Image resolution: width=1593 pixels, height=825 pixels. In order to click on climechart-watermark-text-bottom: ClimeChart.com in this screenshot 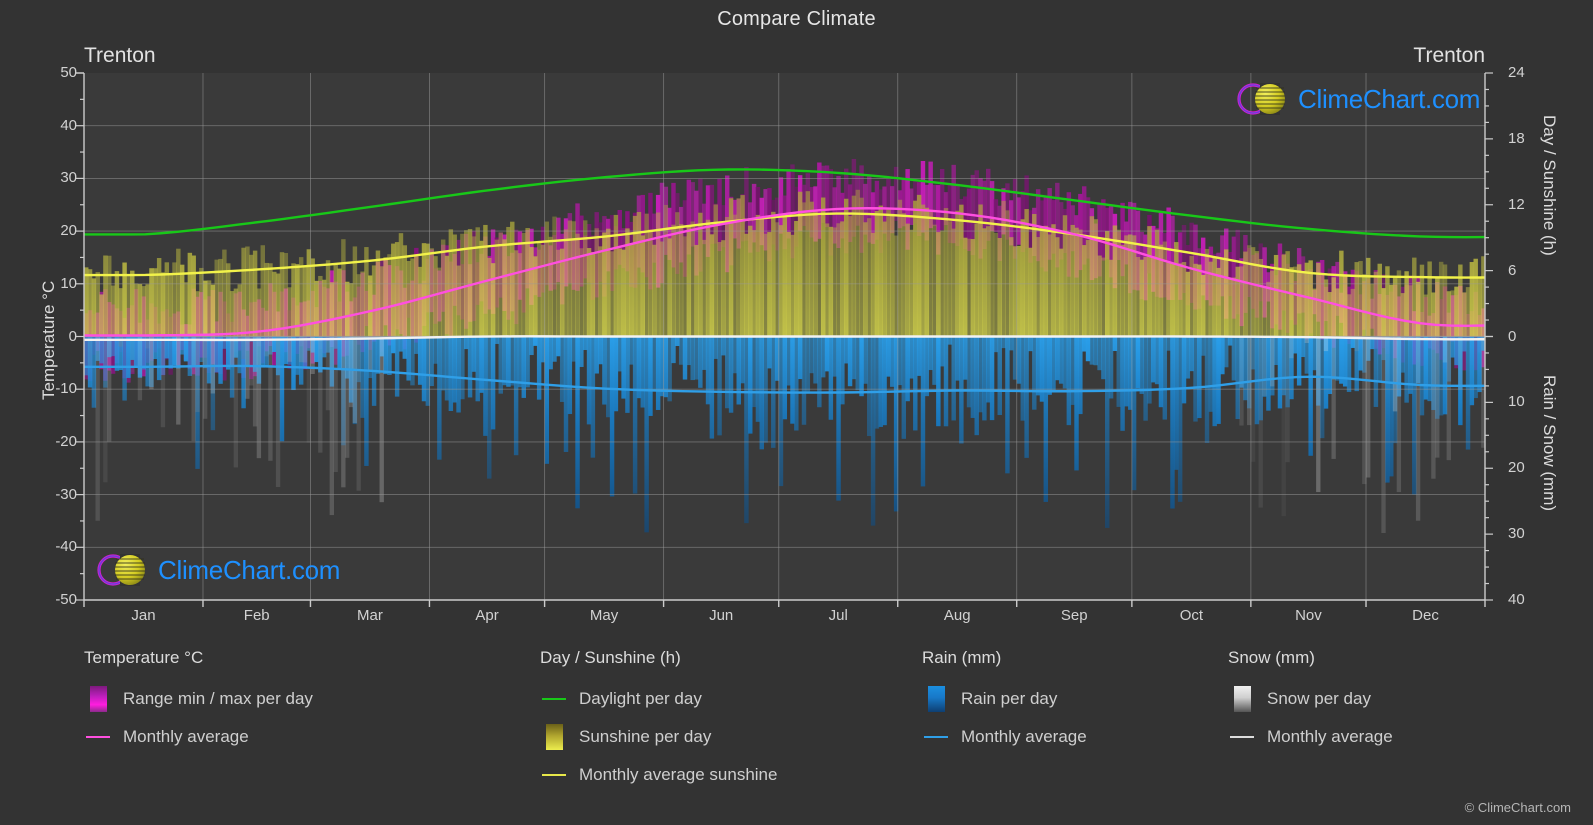, I will do `click(249, 569)`.